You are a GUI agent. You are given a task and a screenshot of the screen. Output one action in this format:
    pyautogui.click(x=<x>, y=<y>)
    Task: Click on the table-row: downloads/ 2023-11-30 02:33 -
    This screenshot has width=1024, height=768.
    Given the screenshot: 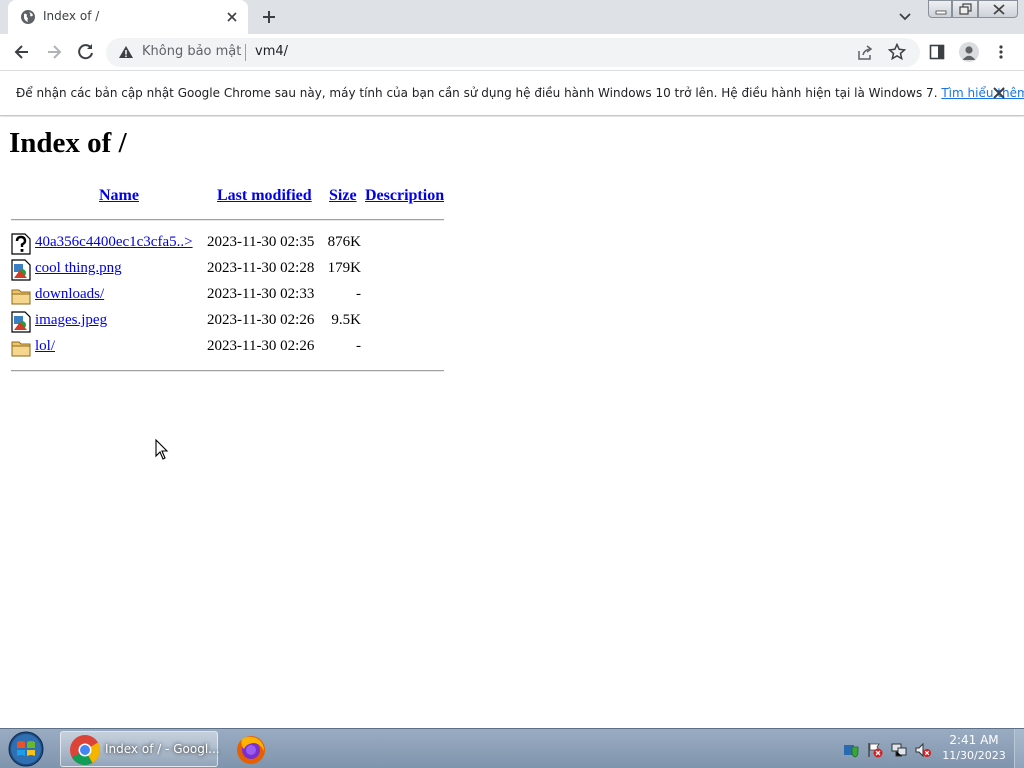 What is the action you would take?
    pyautogui.click(x=230, y=297)
    